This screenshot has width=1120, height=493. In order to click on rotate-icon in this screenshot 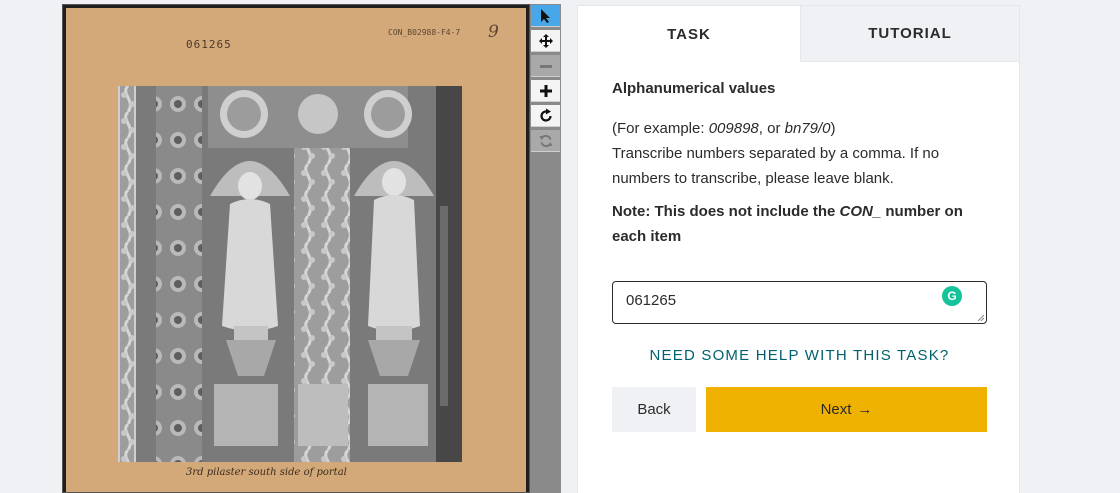, I will do `click(545, 115)`.